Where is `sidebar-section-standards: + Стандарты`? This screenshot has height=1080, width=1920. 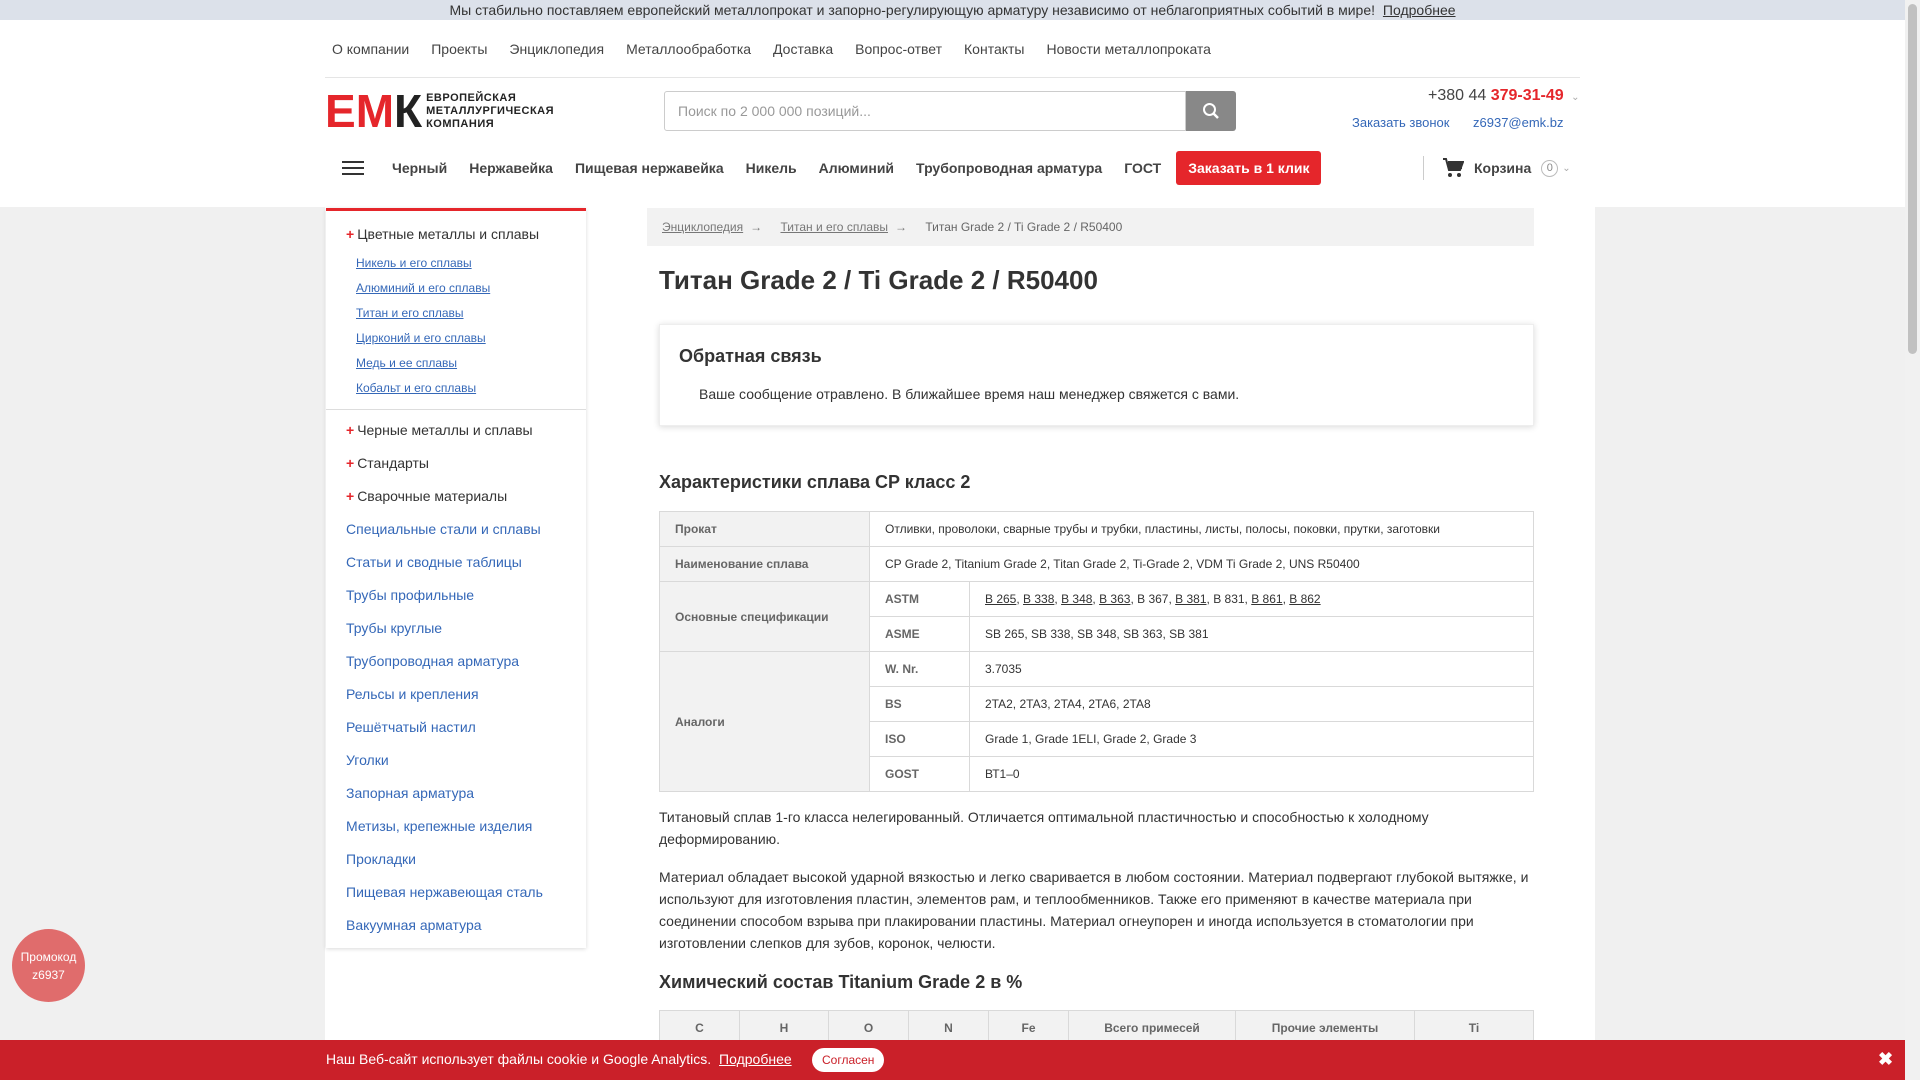 sidebar-section-standards: + Стандарты is located at coordinates (456, 463).